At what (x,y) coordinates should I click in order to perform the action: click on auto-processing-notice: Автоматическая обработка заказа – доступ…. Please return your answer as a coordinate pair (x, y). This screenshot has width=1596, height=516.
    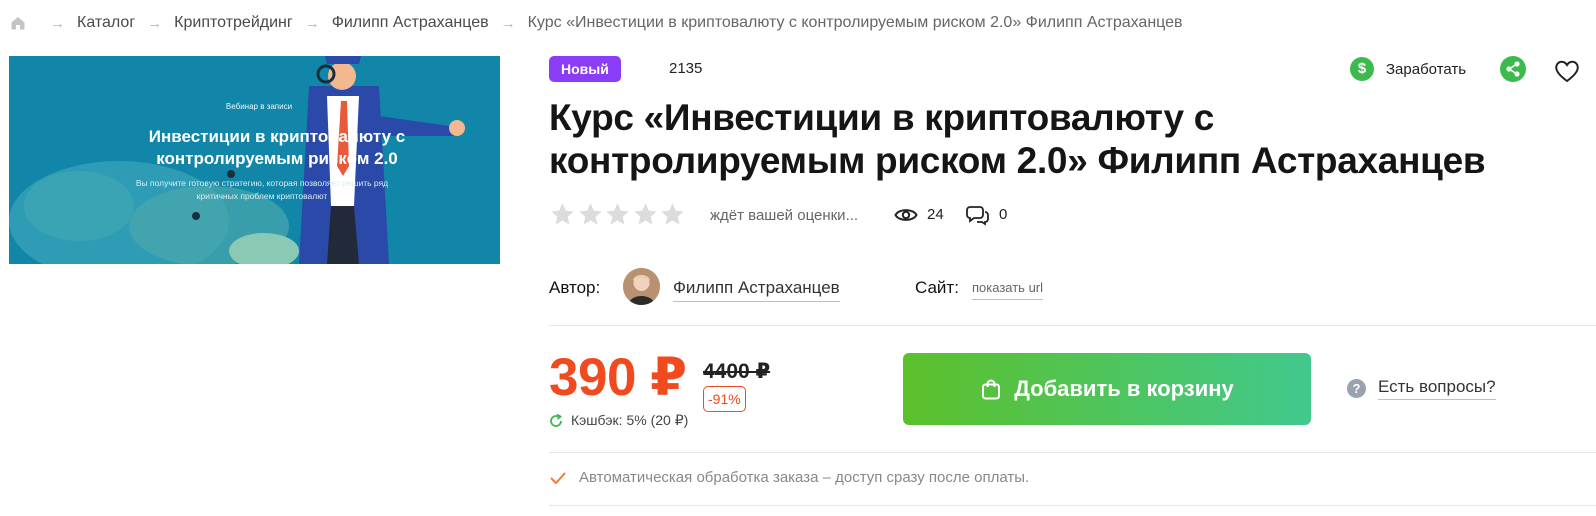
    Looking at the image, I should click on (789, 477).